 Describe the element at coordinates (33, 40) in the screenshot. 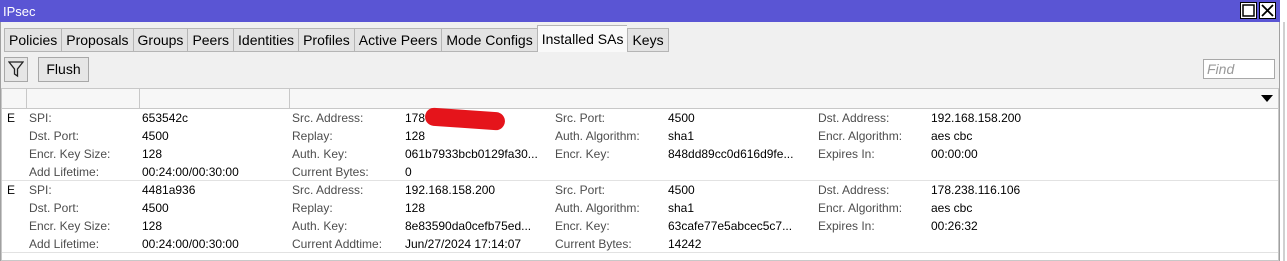

I see `tab-policies: Policies` at that location.